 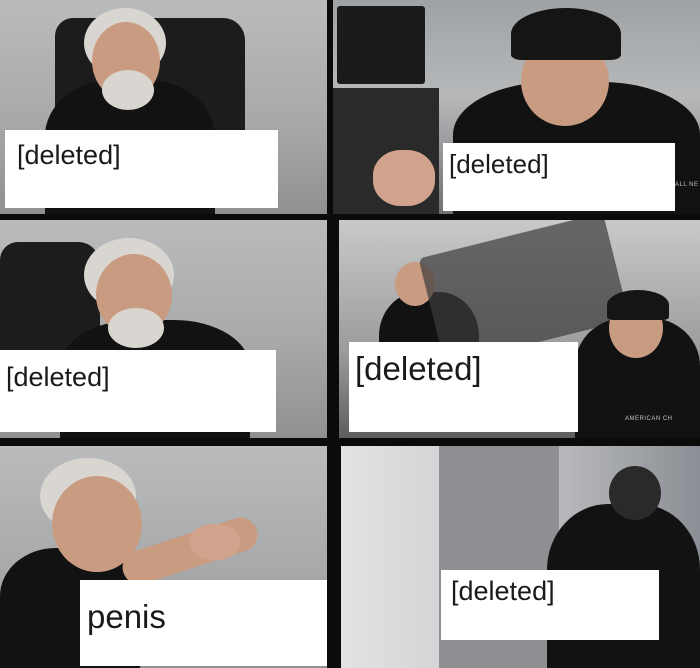 What do you see at coordinates (649, 419) in the screenshot?
I see `panel-4-watermark: AMERICAN CH` at bounding box center [649, 419].